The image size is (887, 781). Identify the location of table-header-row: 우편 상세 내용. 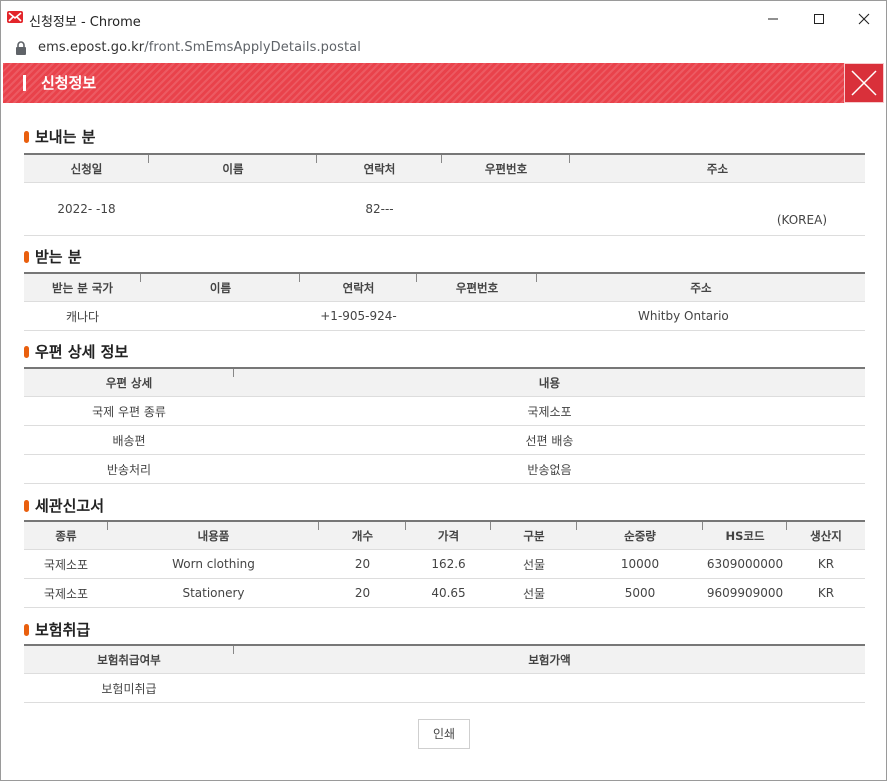
(444, 382).